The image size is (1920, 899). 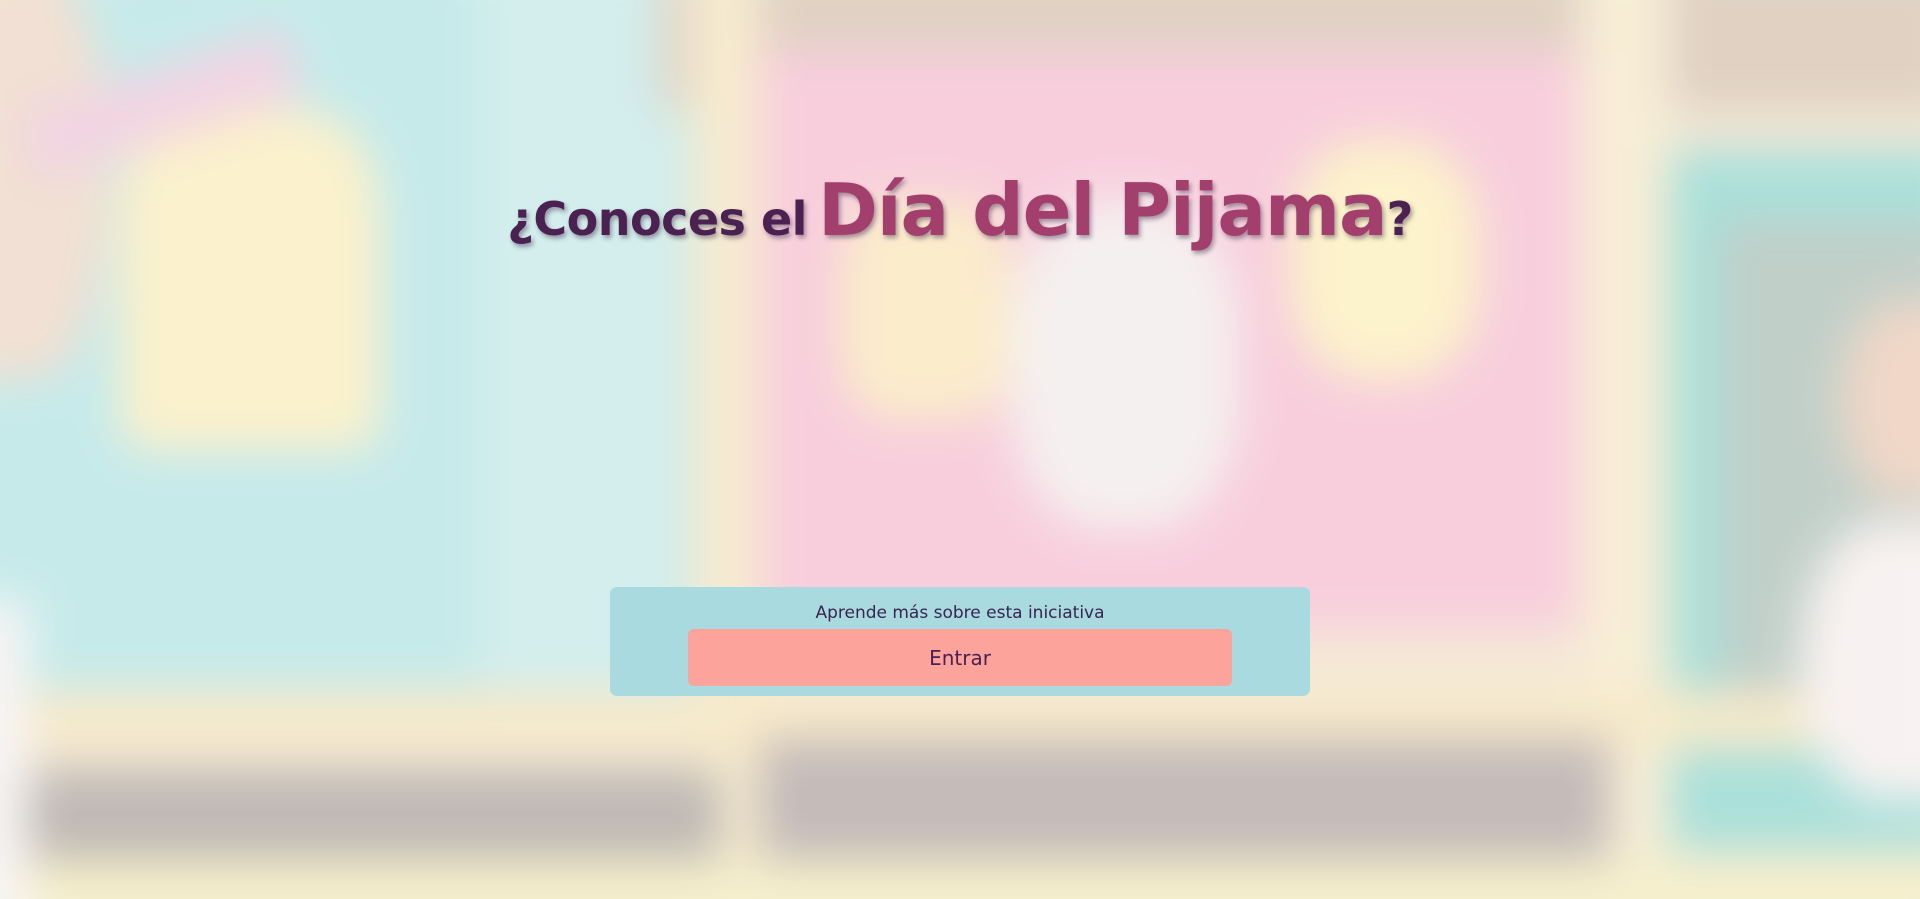 I want to click on page-title: ¿Conoces el Día del Pijama?, so click(x=960, y=210).